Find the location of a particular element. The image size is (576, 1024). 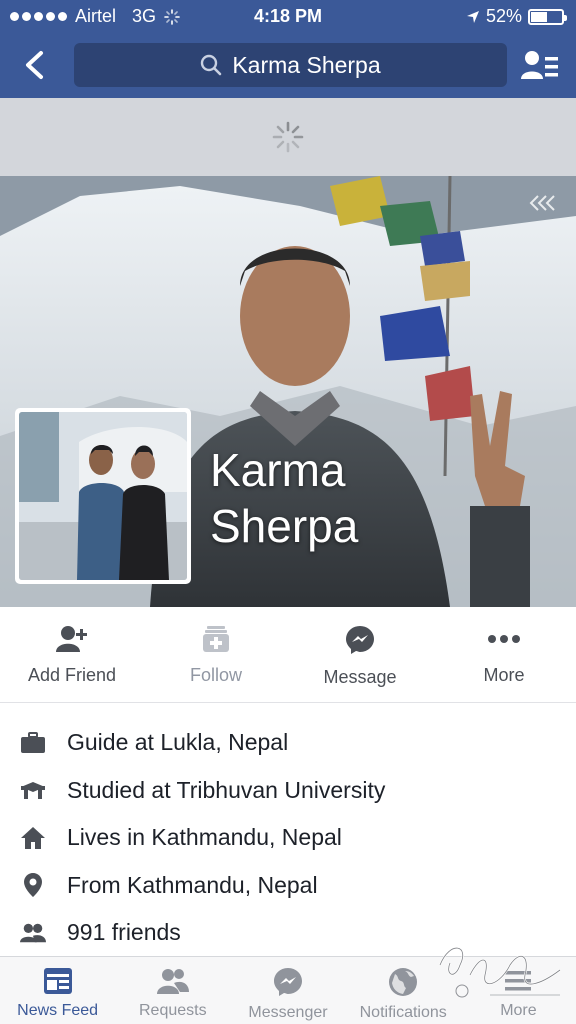

menu-icon is located at coordinates (518, 981).